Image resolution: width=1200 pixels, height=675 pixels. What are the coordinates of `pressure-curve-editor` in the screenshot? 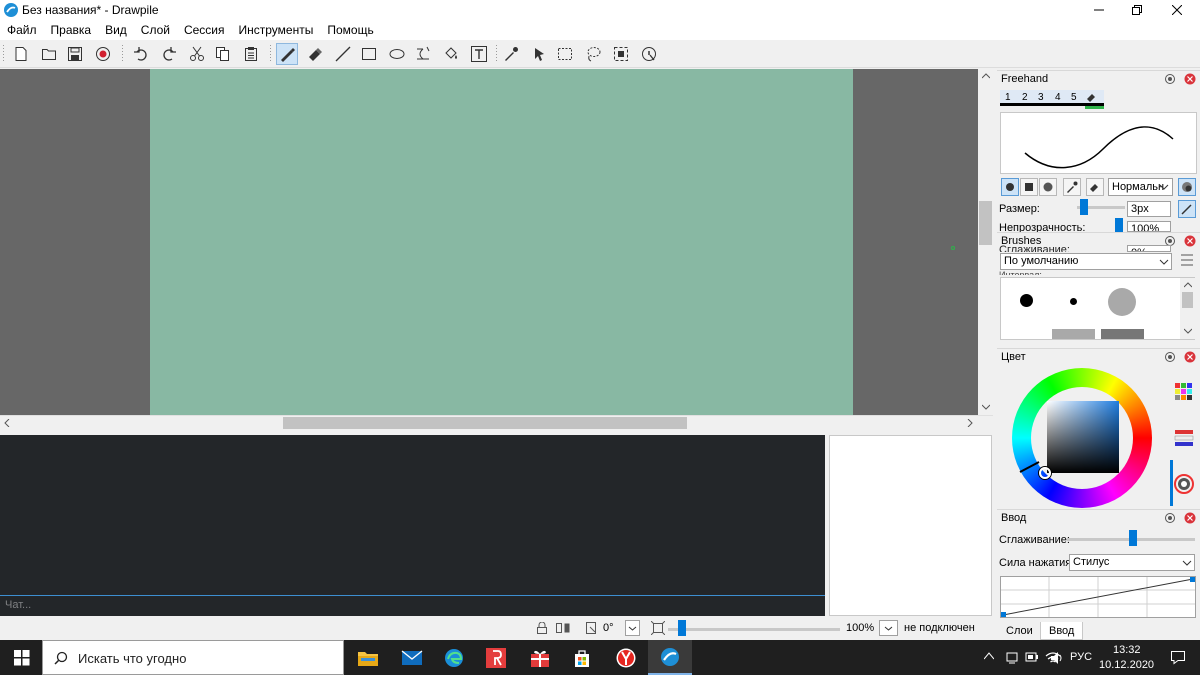 It's located at (1098, 597).